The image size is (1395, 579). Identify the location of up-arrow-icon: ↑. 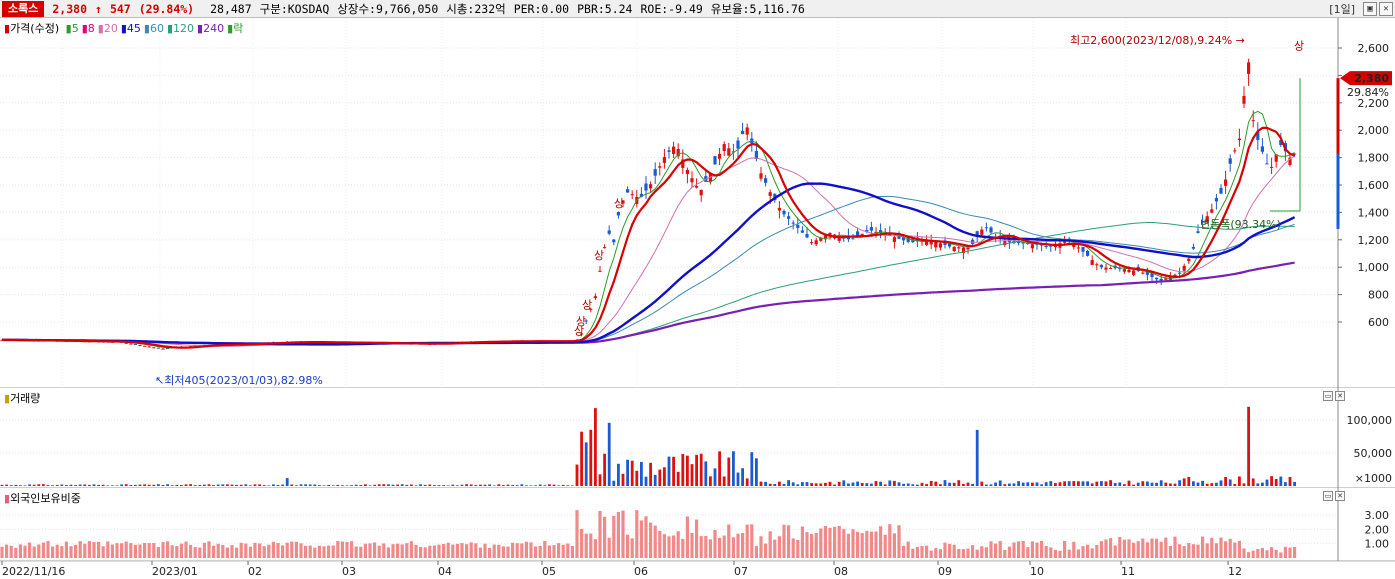
(98, 8).